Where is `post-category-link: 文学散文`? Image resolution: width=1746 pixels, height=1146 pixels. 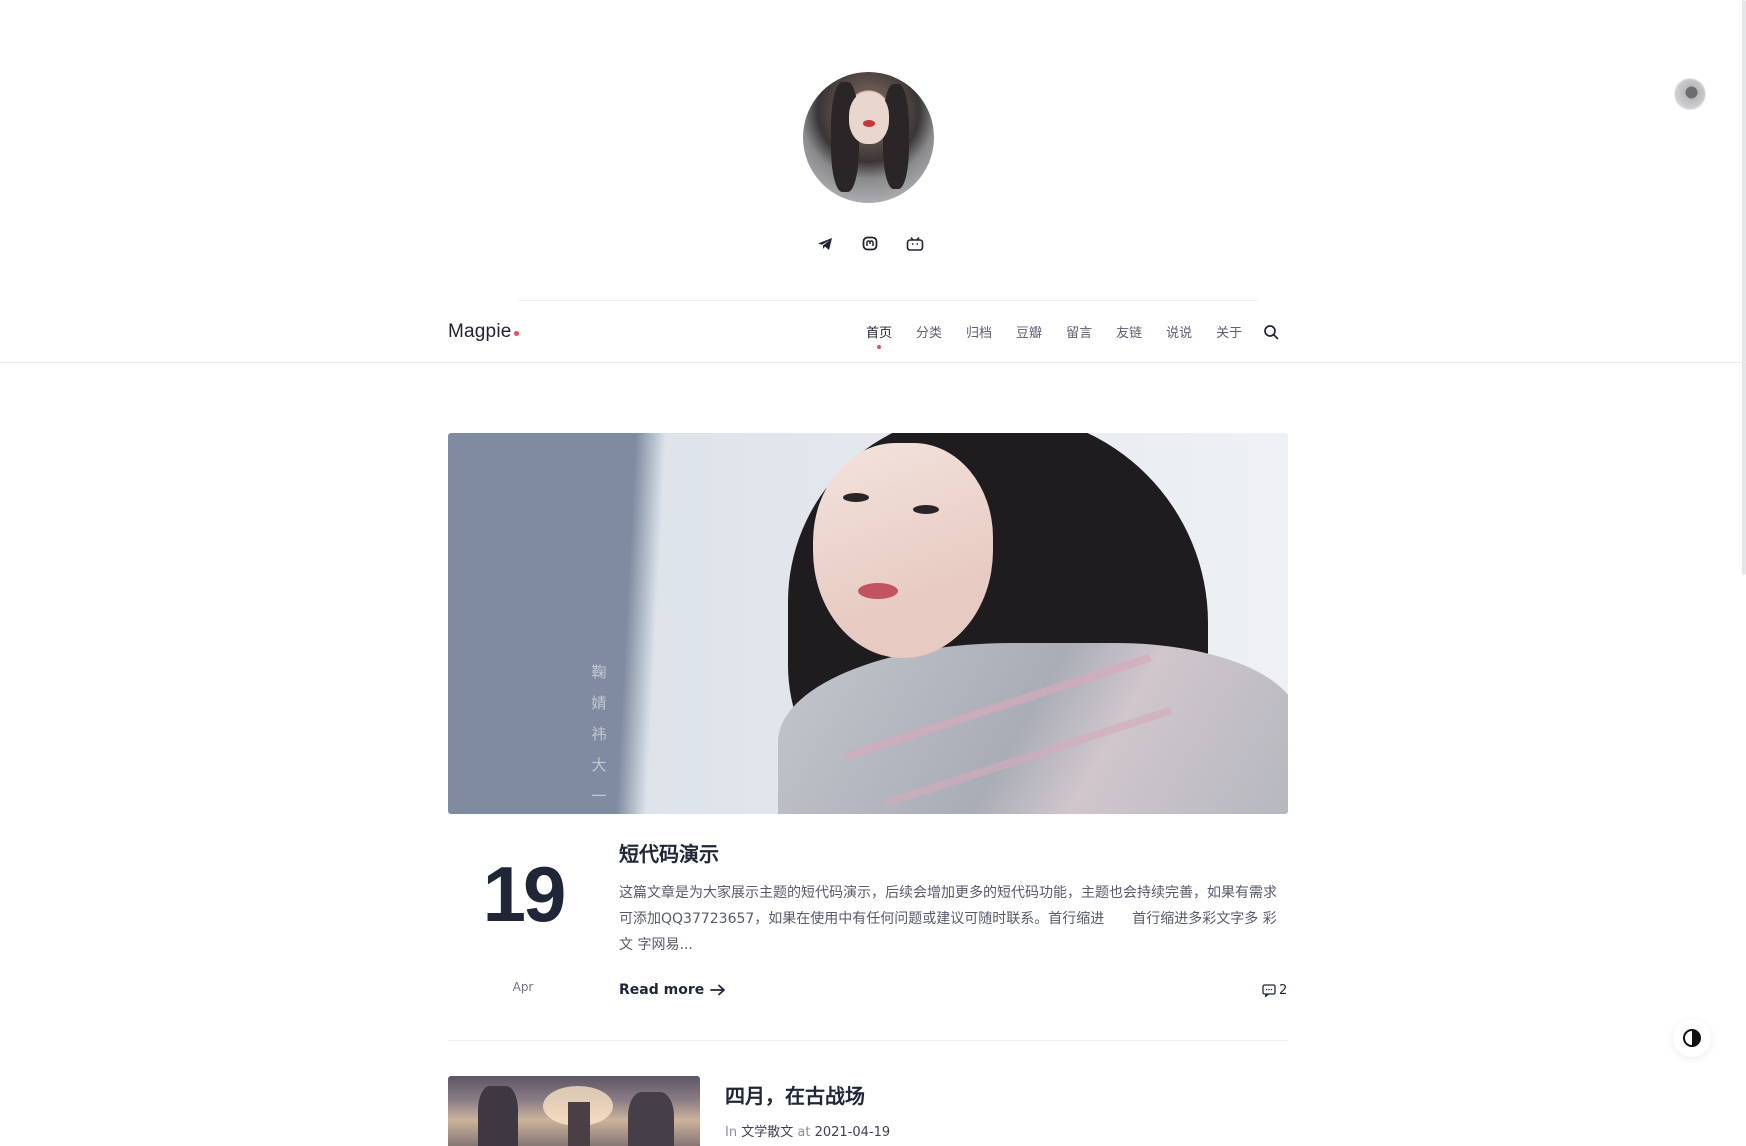 post-category-link: 文学散文 is located at coordinates (767, 1132).